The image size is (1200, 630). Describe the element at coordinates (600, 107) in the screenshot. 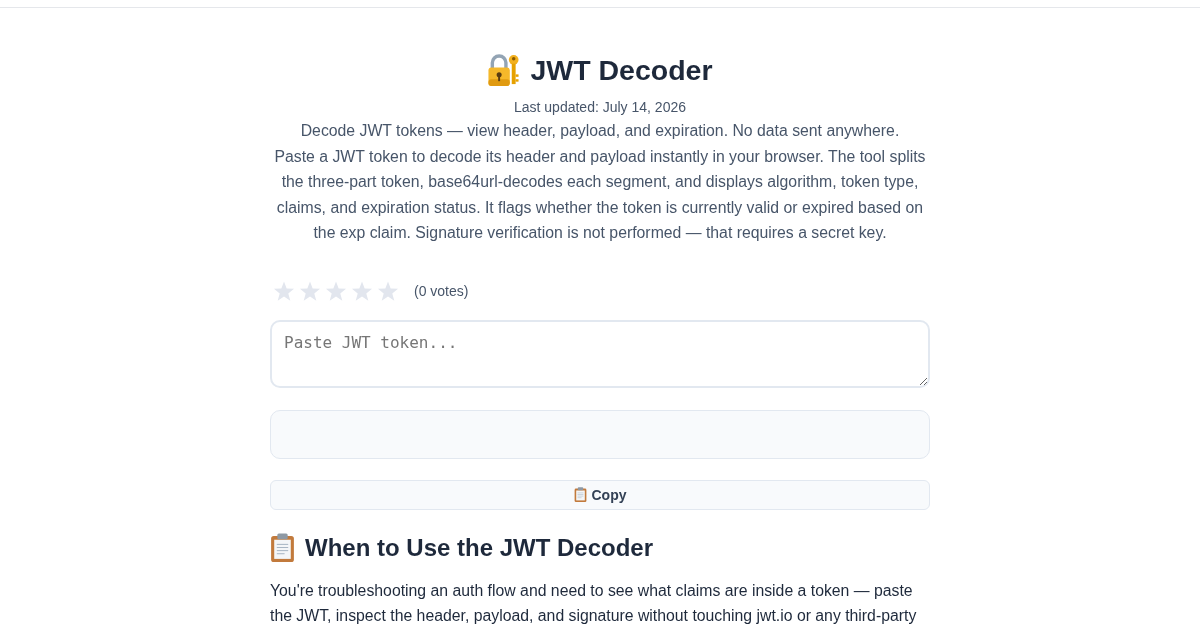

I see `last-updated-text: Last updated: July 14, 2026` at that location.